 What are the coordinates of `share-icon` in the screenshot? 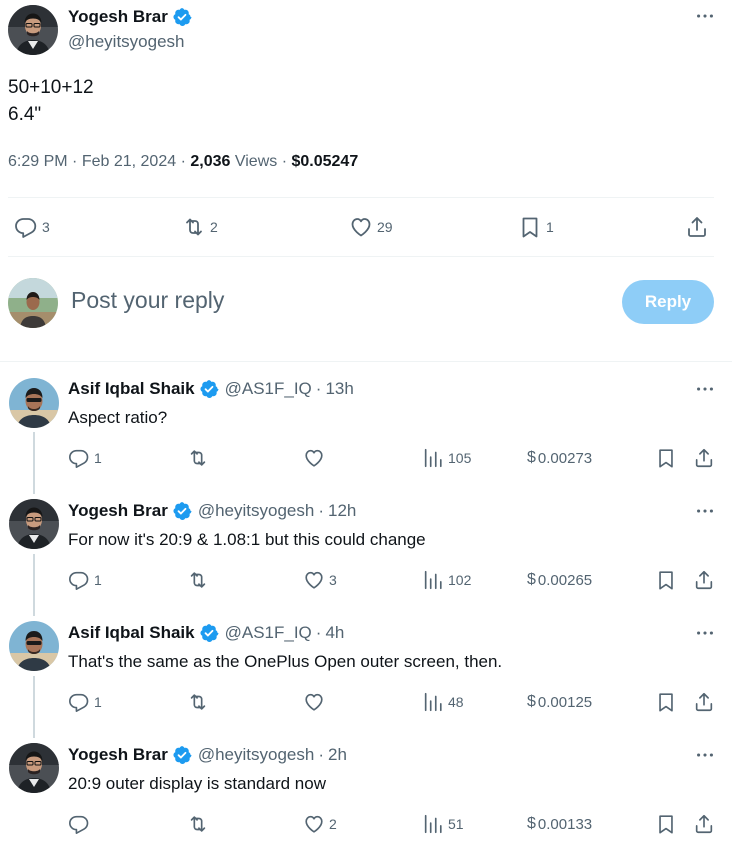 It's located at (704, 824).